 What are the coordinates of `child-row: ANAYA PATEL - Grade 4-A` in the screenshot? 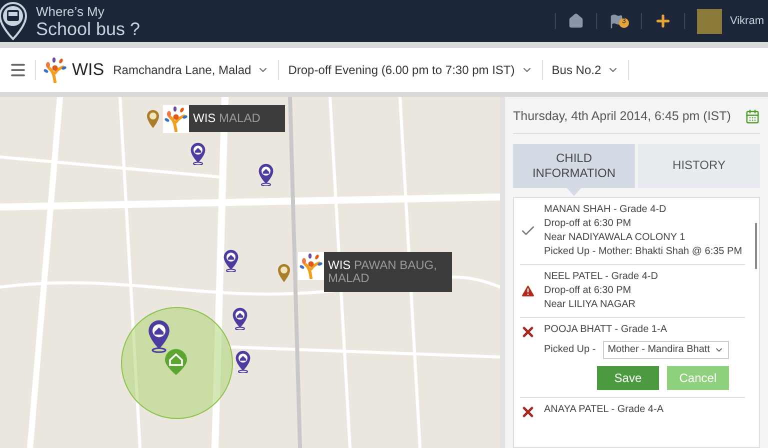 It's located at (632, 412).